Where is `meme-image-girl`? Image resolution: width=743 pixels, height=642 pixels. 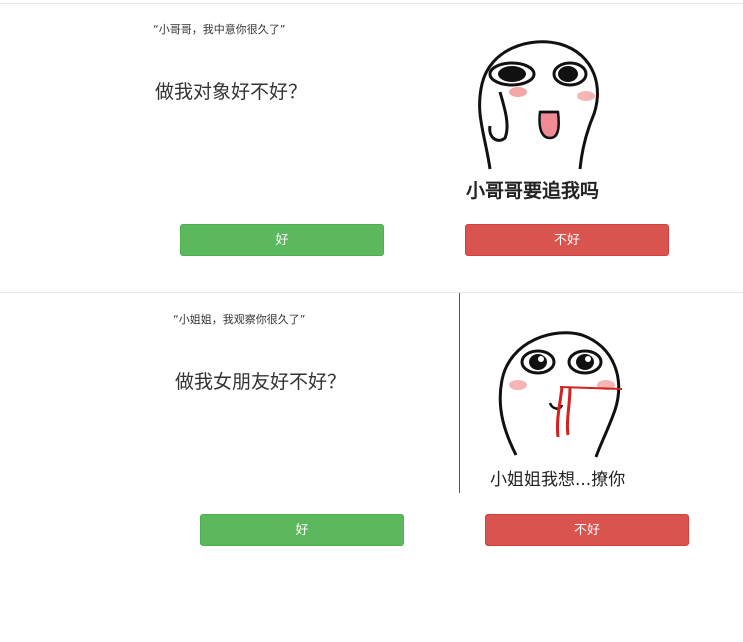
meme-image-girl is located at coordinates (560, 394).